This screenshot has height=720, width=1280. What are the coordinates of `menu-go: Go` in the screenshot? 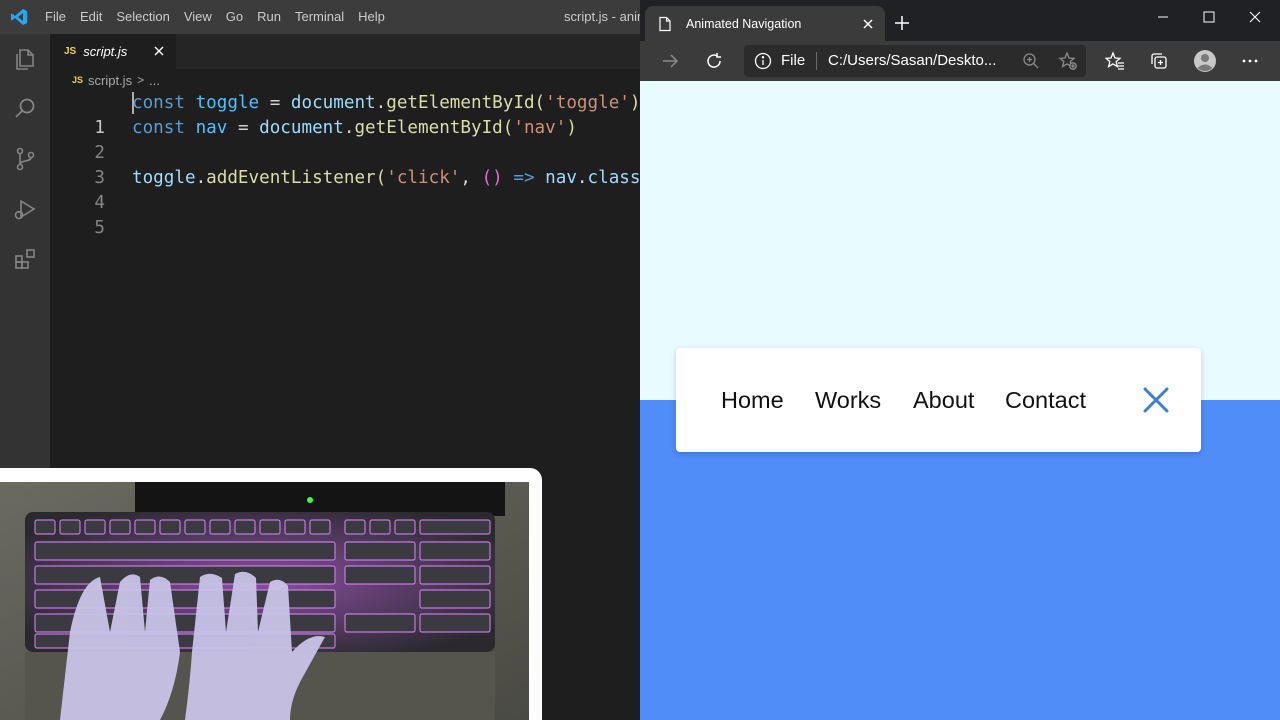 It's located at (234, 17).